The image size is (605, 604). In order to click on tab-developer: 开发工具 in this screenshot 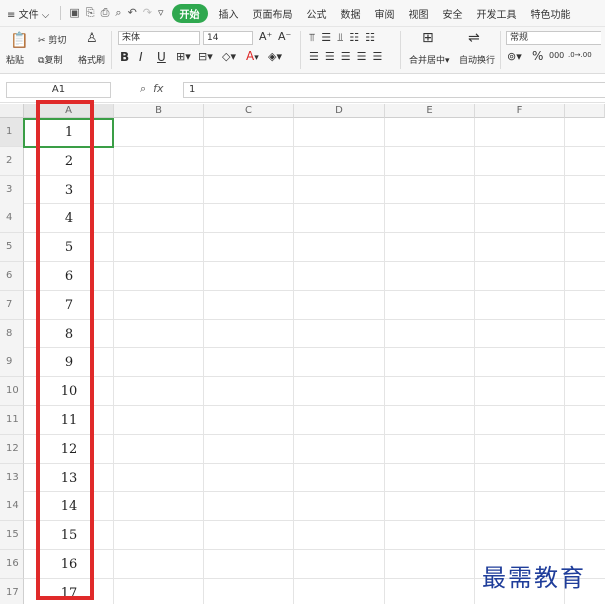, I will do `click(497, 13)`.